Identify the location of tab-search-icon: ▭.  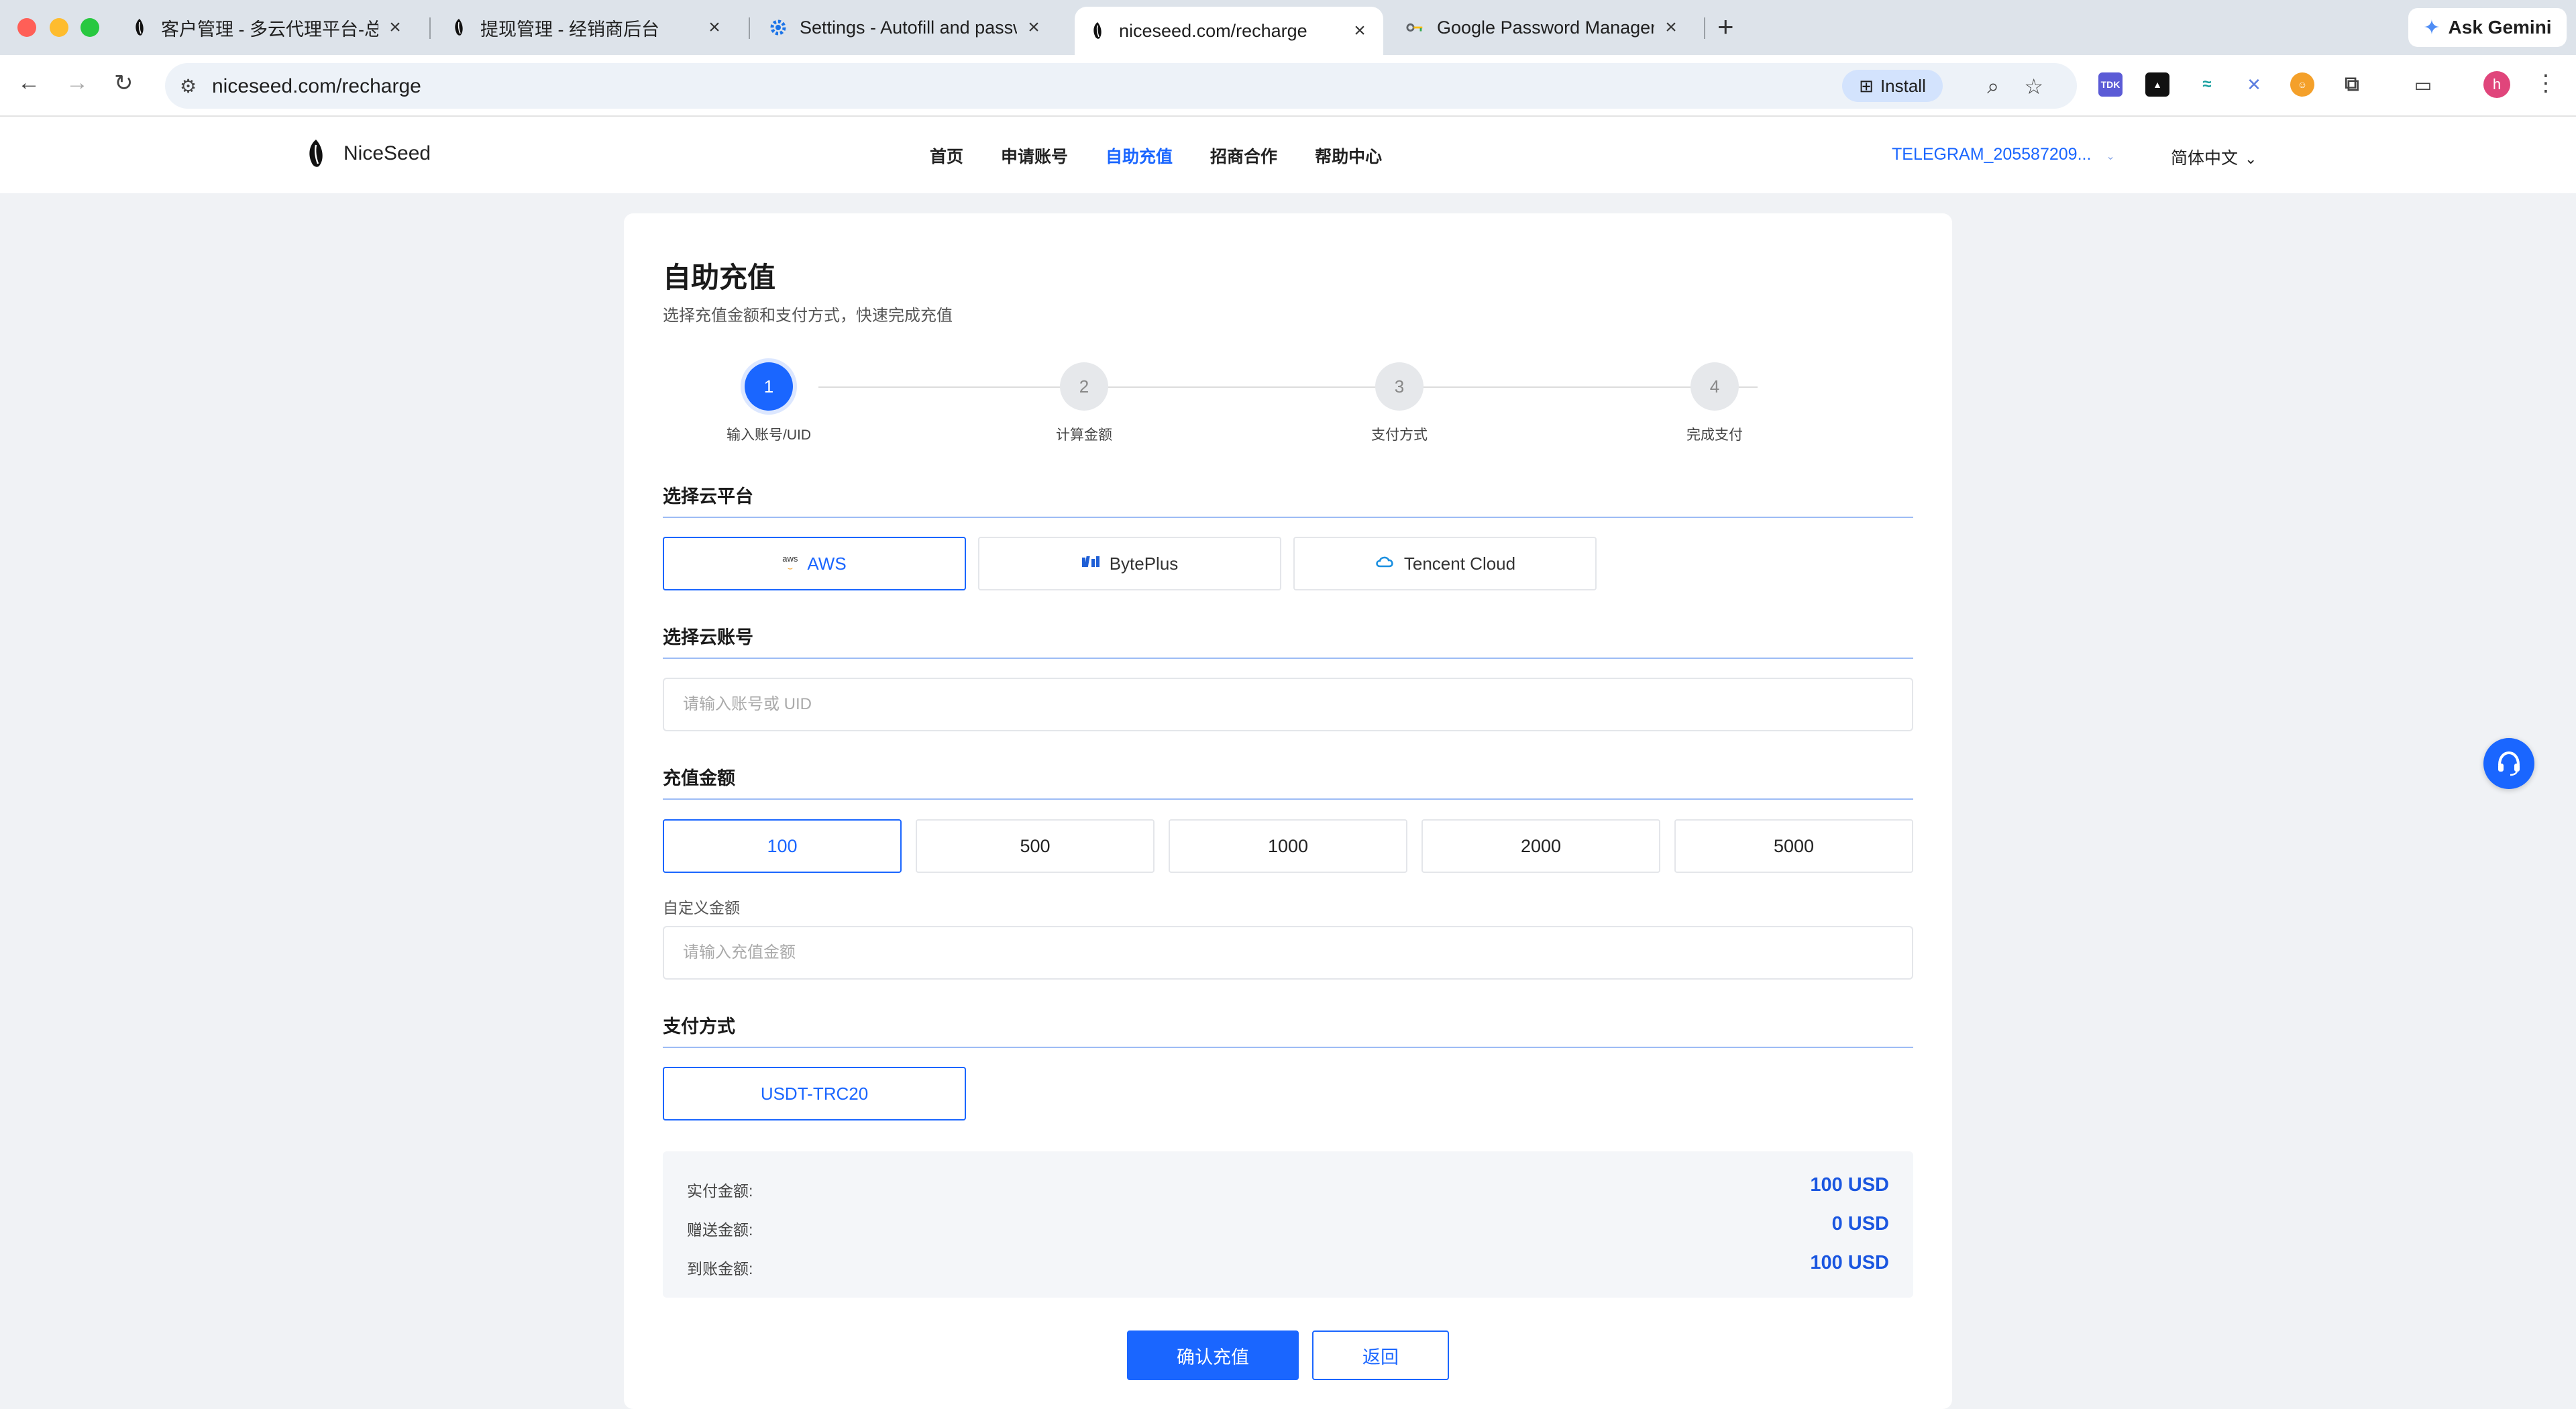
(2423, 84).